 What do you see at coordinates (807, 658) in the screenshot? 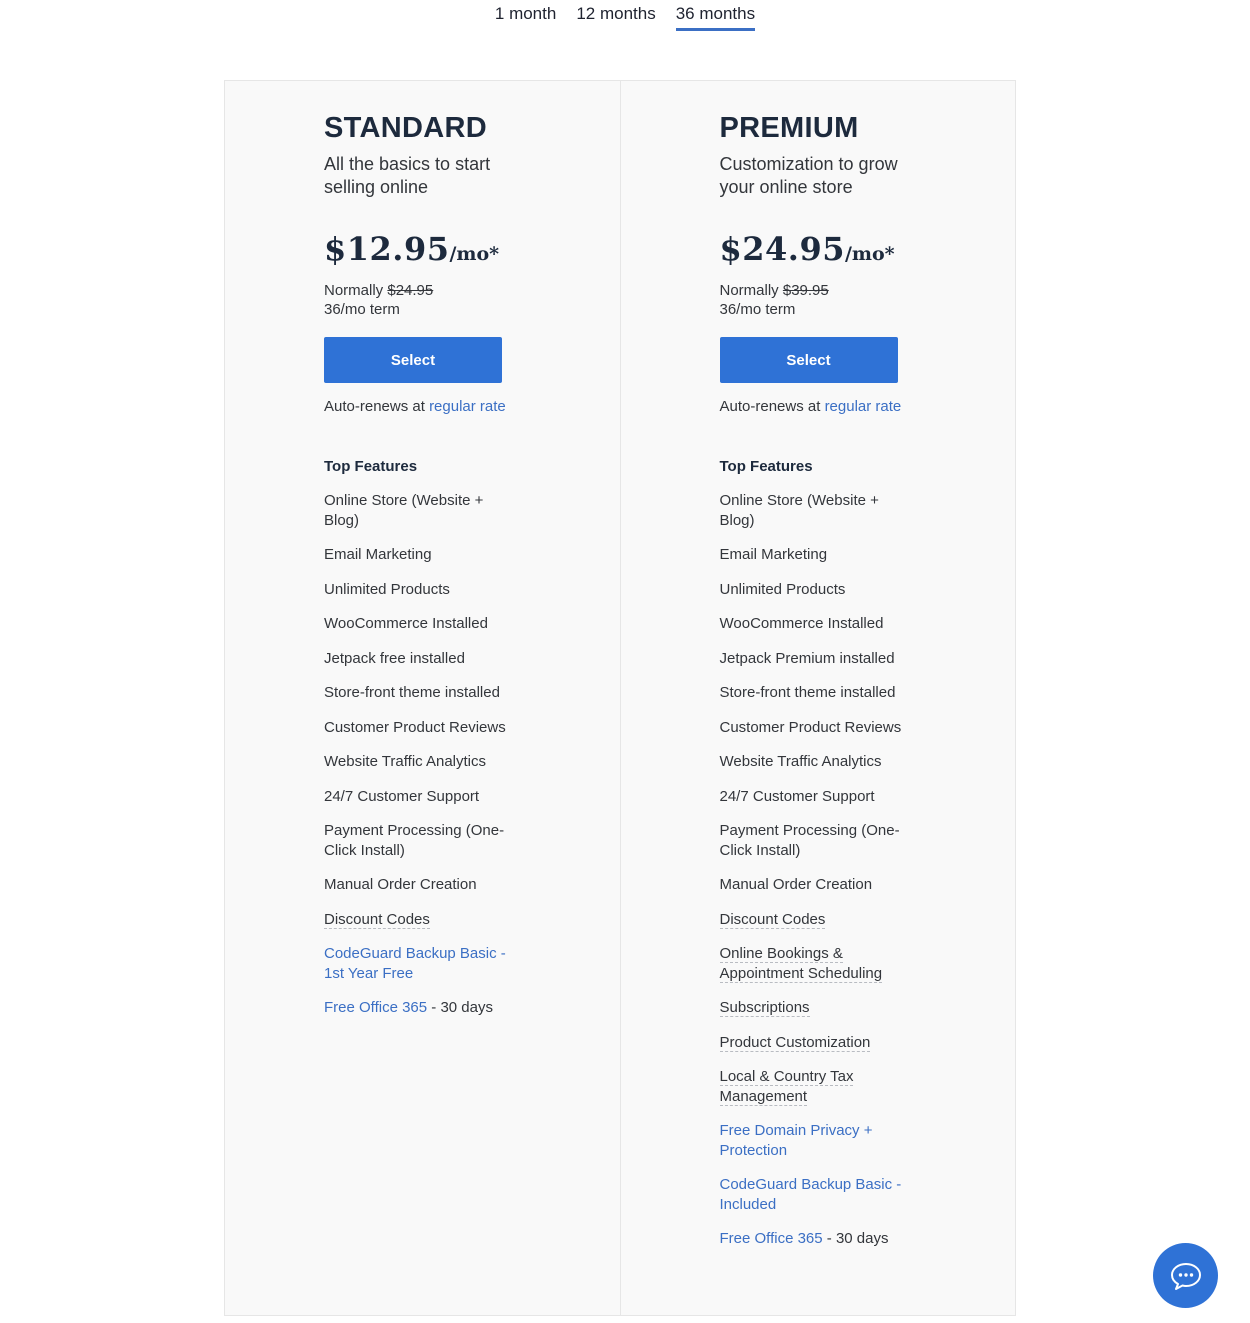
I see `feature-text: Jetpack Premium installed` at bounding box center [807, 658].